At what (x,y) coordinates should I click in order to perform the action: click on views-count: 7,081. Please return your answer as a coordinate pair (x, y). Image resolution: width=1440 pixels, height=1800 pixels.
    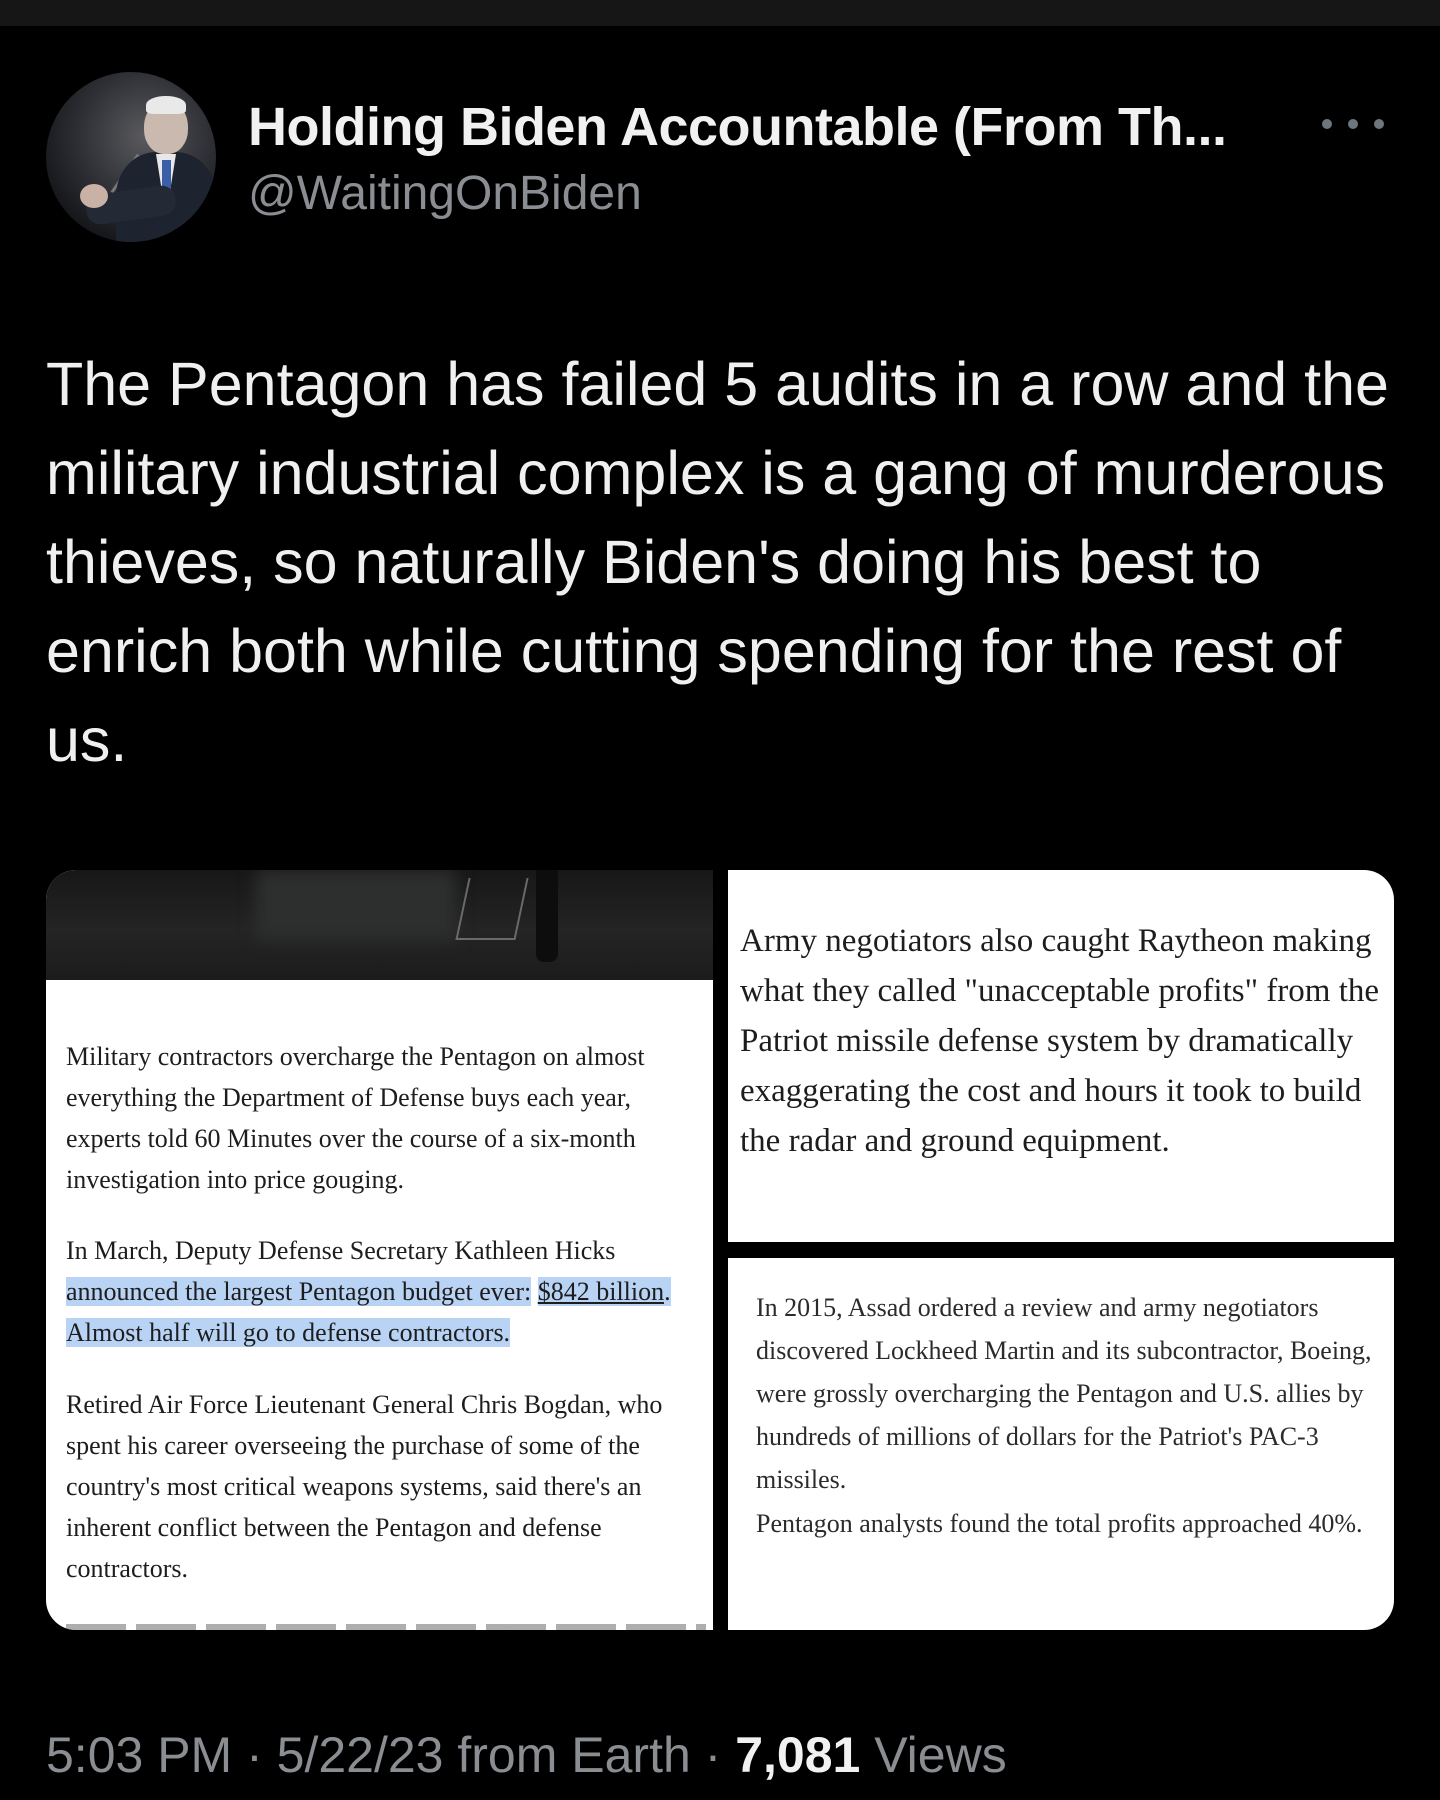
    Looking at the image, I should click on (797, 1755).